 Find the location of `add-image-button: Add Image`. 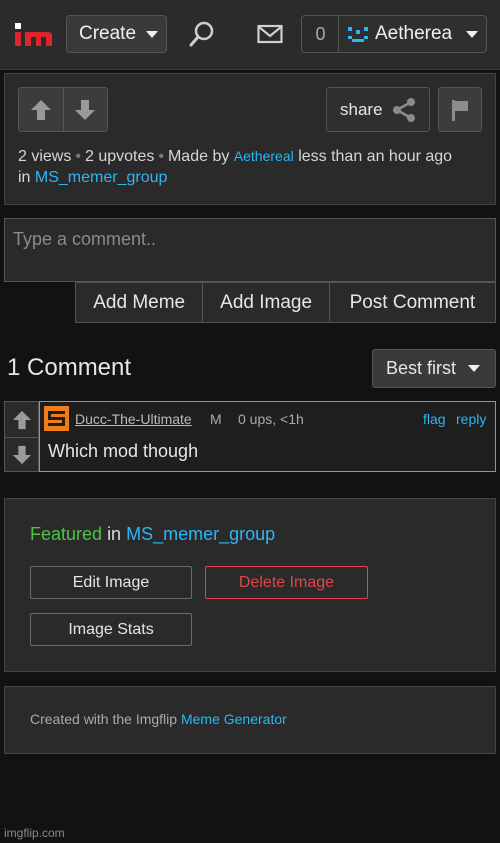

add-image-button: Add Image is located at coordinates (266, 302).